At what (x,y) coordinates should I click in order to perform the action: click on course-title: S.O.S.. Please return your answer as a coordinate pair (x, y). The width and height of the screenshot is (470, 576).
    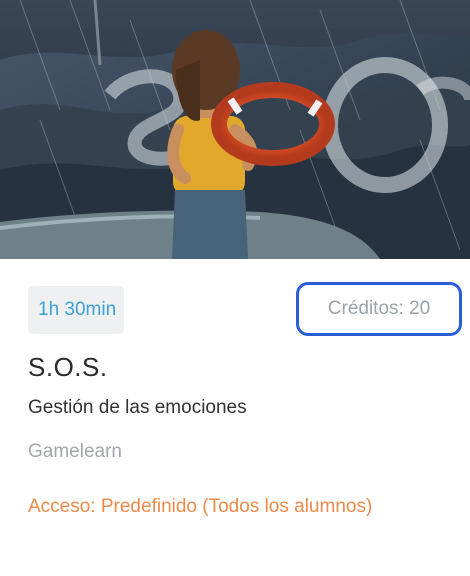
    Looking at the image, I should click on (68, 367).